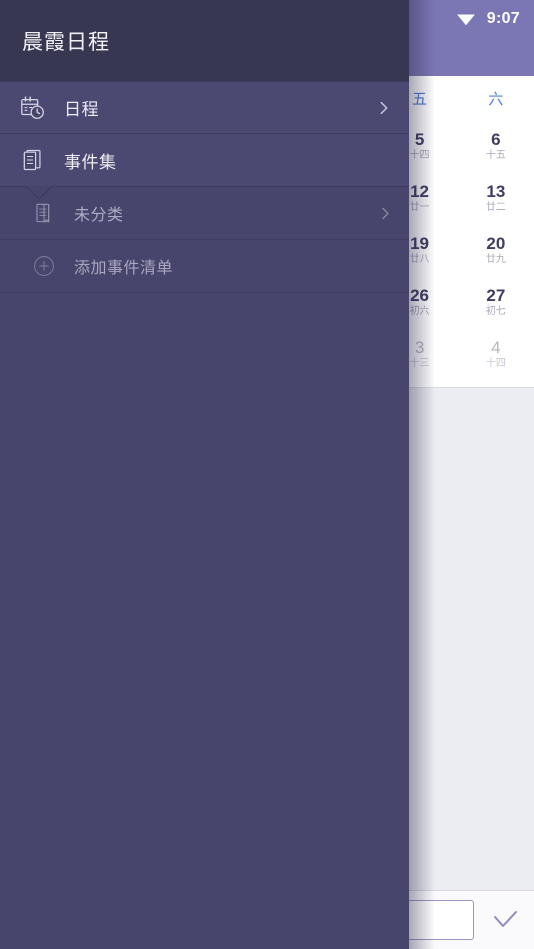 The height and width of the screenshot is (949, 534). Describe the element at coordinates (496, 348) in the screenshot. I see `calendar-day-number: 4` at that location.